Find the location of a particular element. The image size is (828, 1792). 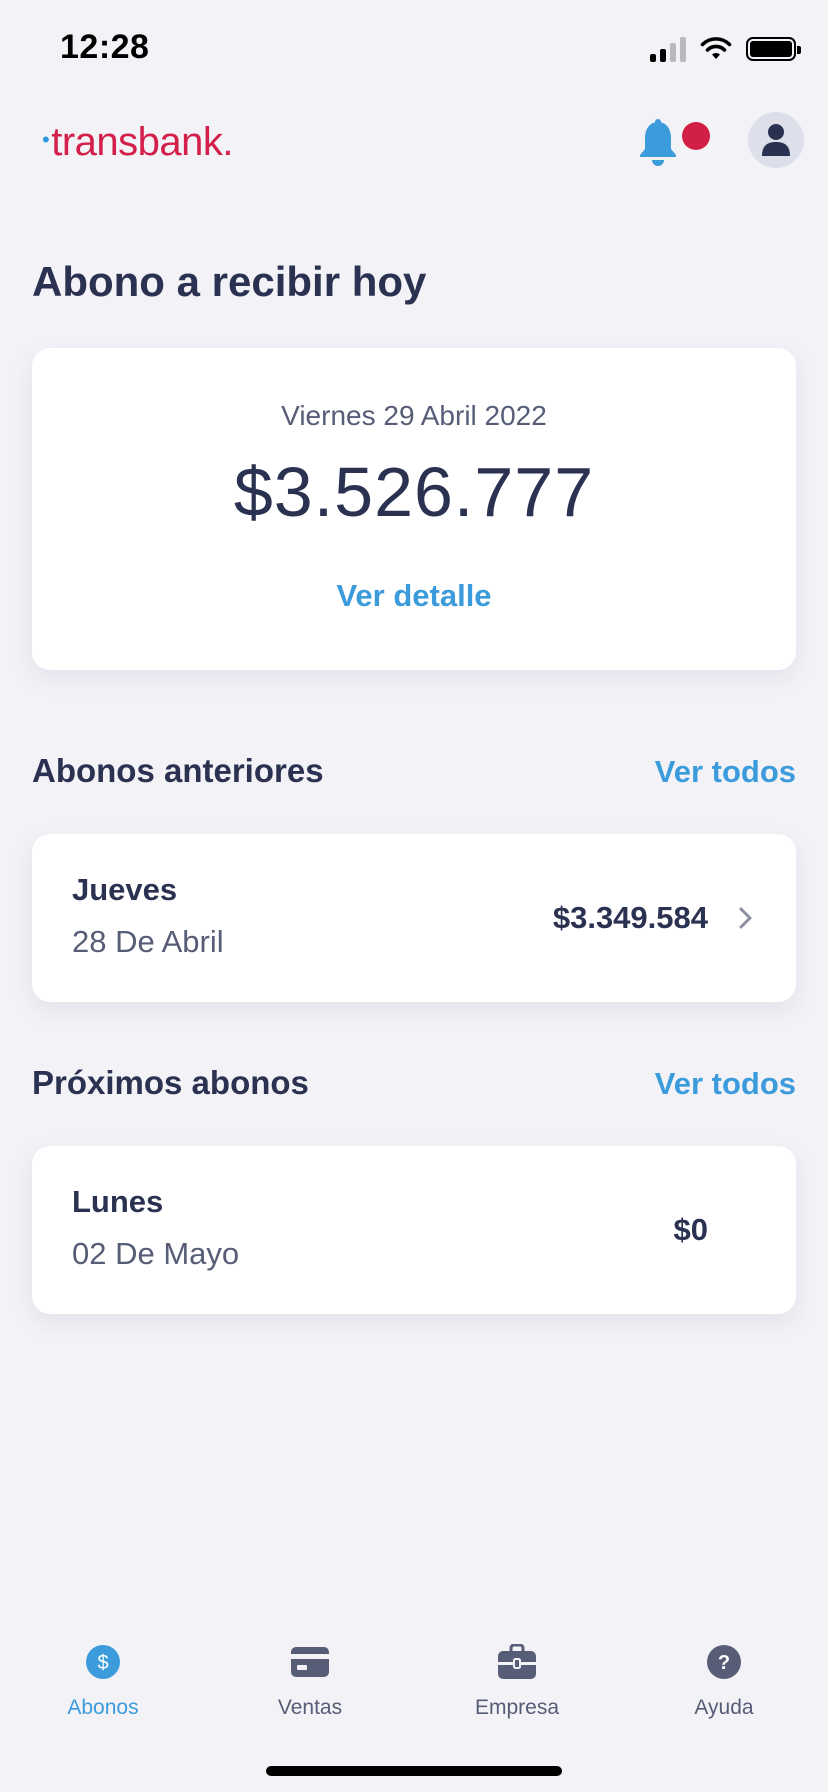

today-amount: $3.526.777 is located at coordinates (414, 492).